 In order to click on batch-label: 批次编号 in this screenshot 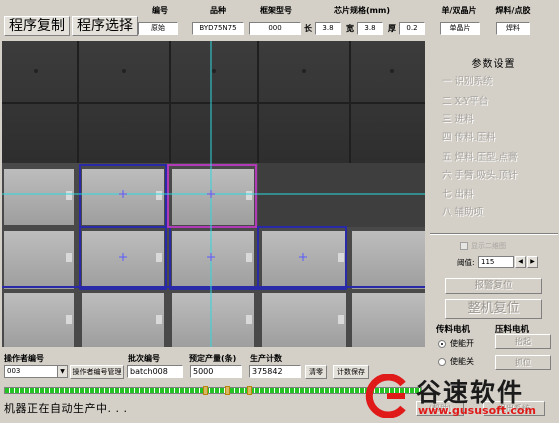, I will do `click(144, 358)`.